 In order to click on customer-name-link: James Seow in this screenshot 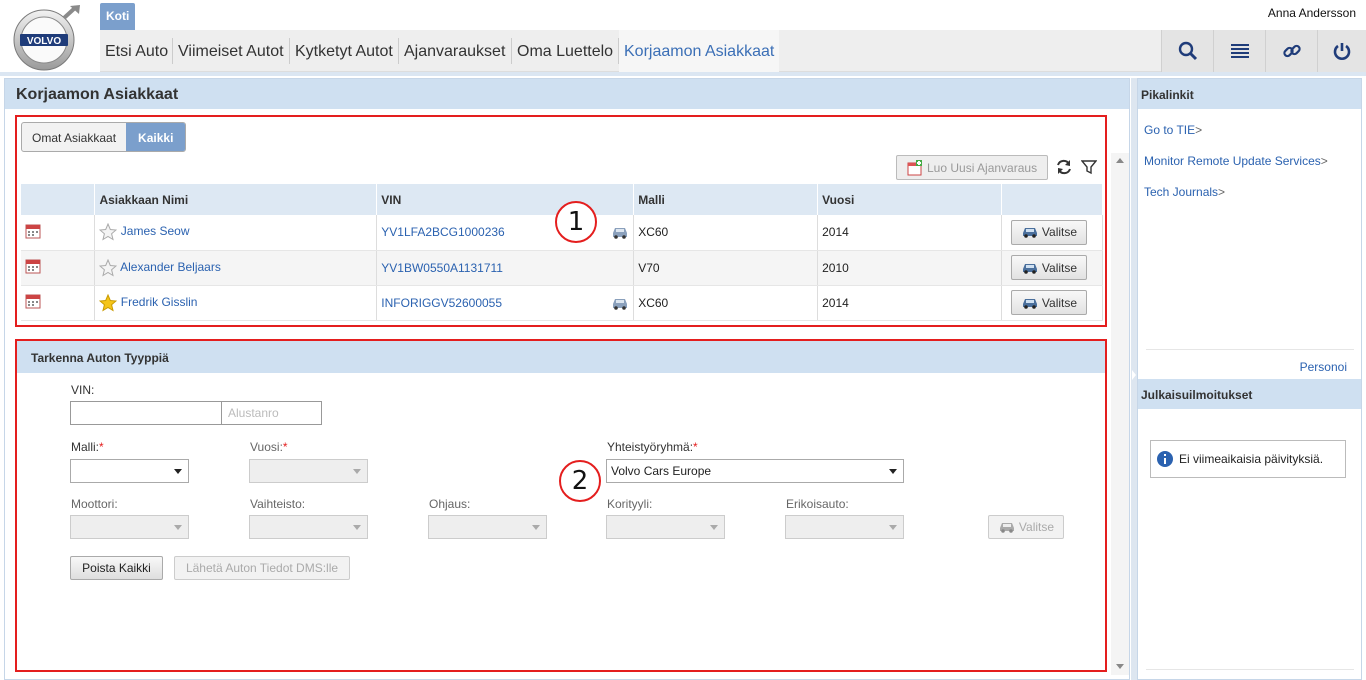, I will do `click(155, 231)`.